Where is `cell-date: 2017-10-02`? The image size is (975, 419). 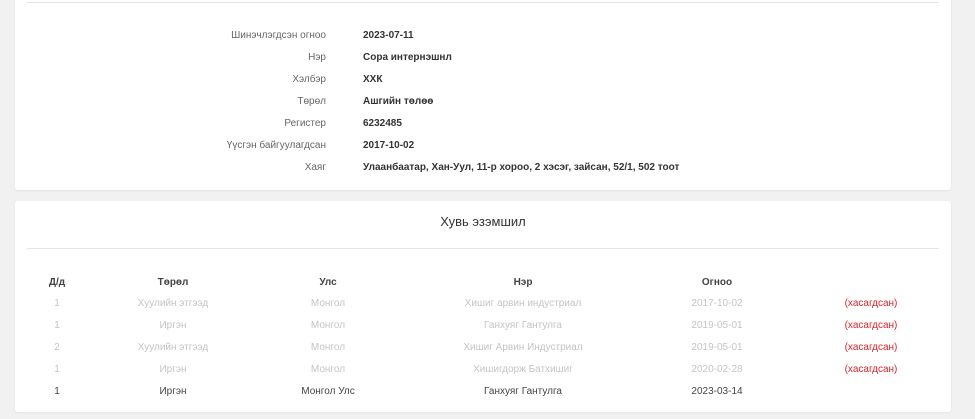 cell-date: 2017-10-02 is located at coordinates (717, 303).